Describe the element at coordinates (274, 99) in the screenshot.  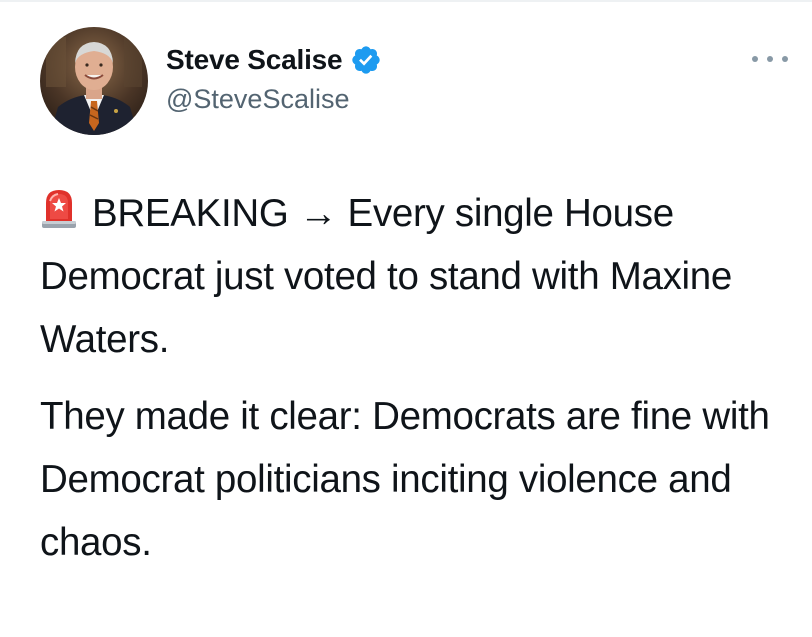
I see `handle: @SteveScalise` at that location.